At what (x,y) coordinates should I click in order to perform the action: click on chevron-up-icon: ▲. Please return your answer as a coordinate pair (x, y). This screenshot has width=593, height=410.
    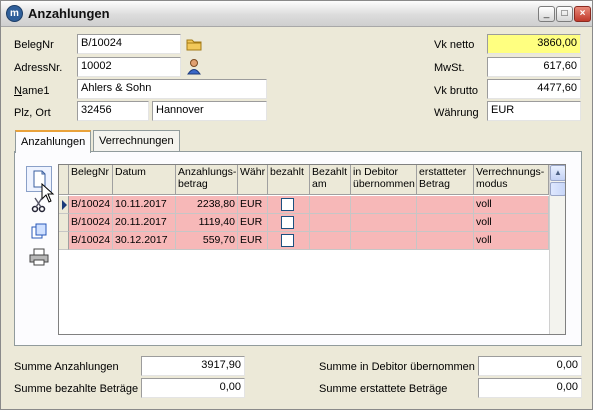
    Looking at the image, I should click on (558, 172).